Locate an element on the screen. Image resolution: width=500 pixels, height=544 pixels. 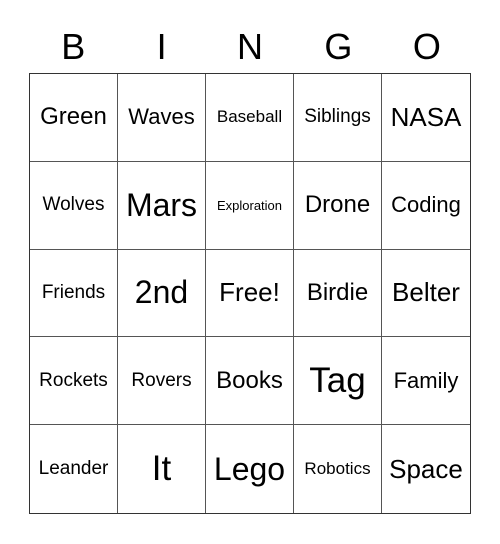
header-letter-b: B is located at coordinates (73, 46).